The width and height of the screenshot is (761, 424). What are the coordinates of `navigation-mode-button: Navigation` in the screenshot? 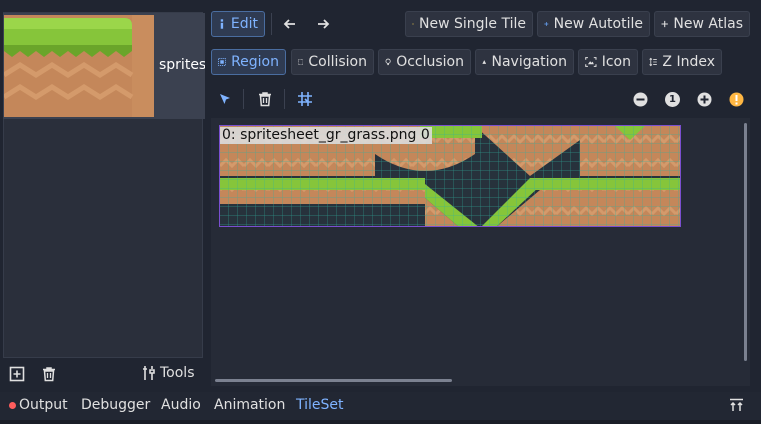 It's located at (524, 62).